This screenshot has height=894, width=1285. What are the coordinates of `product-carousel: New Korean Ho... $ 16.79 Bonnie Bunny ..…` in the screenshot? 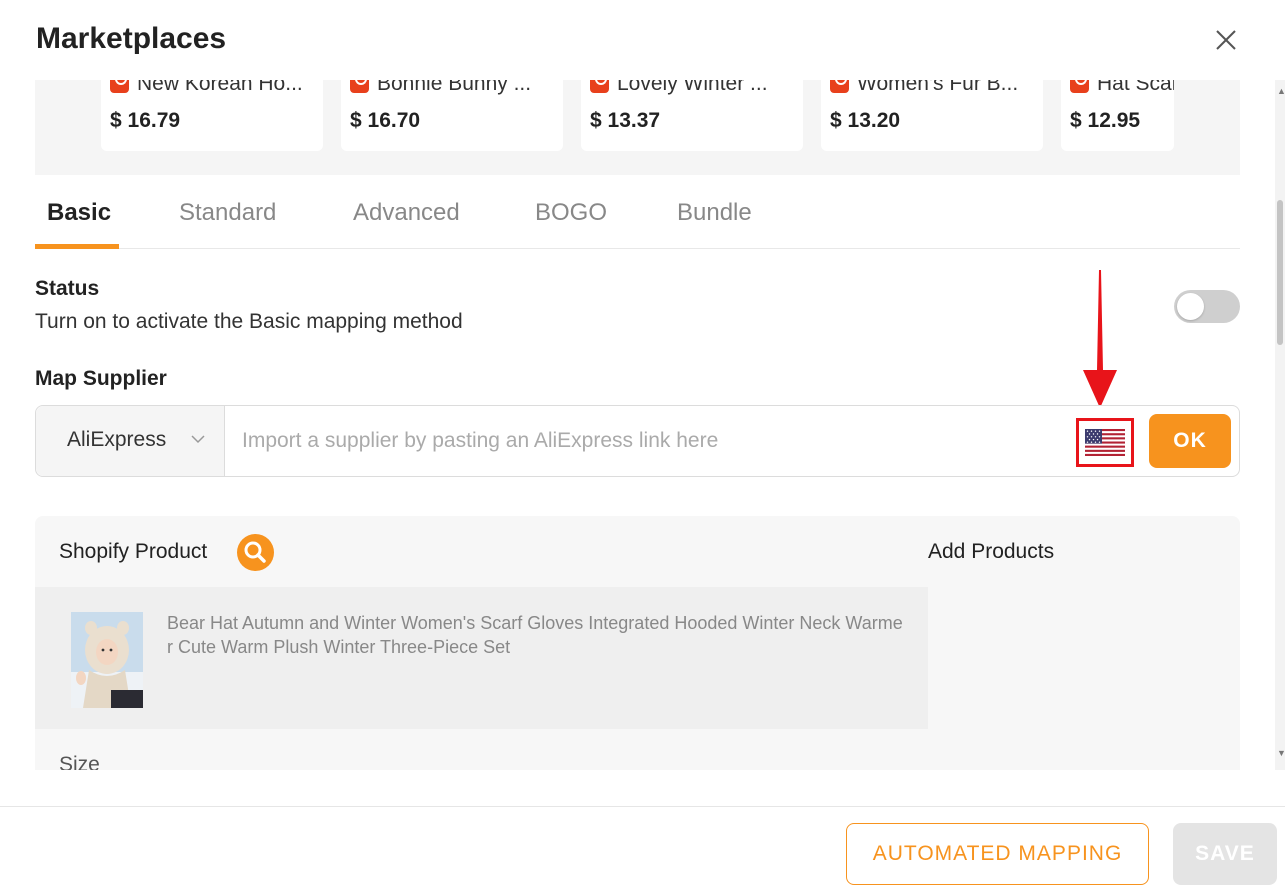 It's located at (637, 127).